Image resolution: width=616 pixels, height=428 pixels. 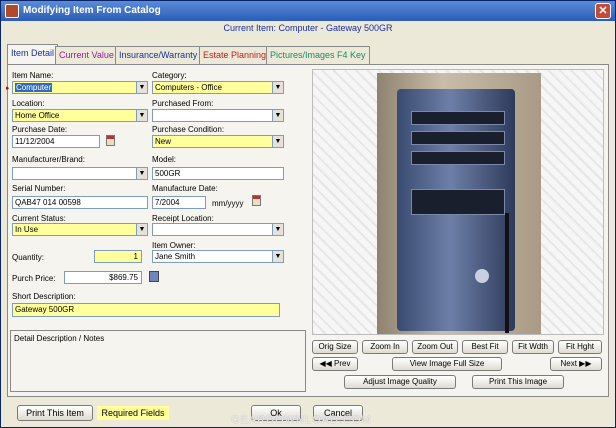 I want to click on manufacture-date-input: 7/2004, so click(x=179, y=202).